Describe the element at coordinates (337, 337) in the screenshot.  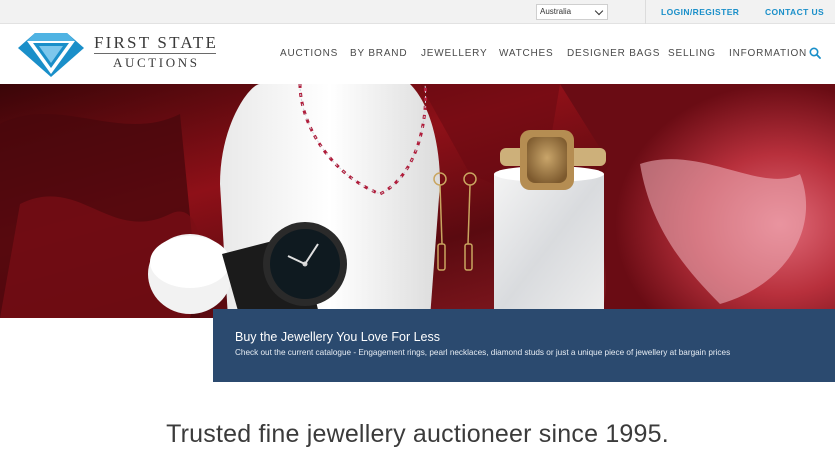
I see `hero-caption-title: Buy the Jewellery You Love For Less` at that location.